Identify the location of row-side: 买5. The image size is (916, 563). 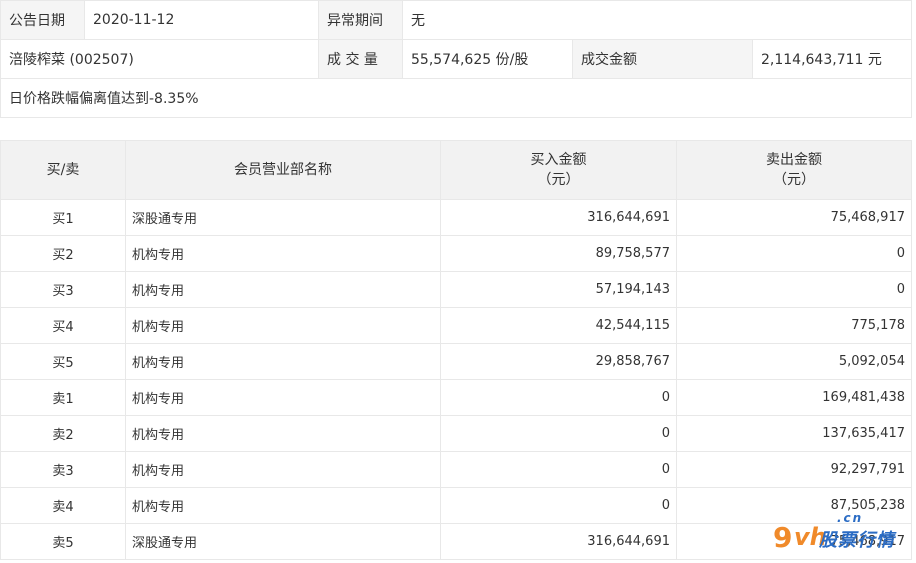
(63, 361).